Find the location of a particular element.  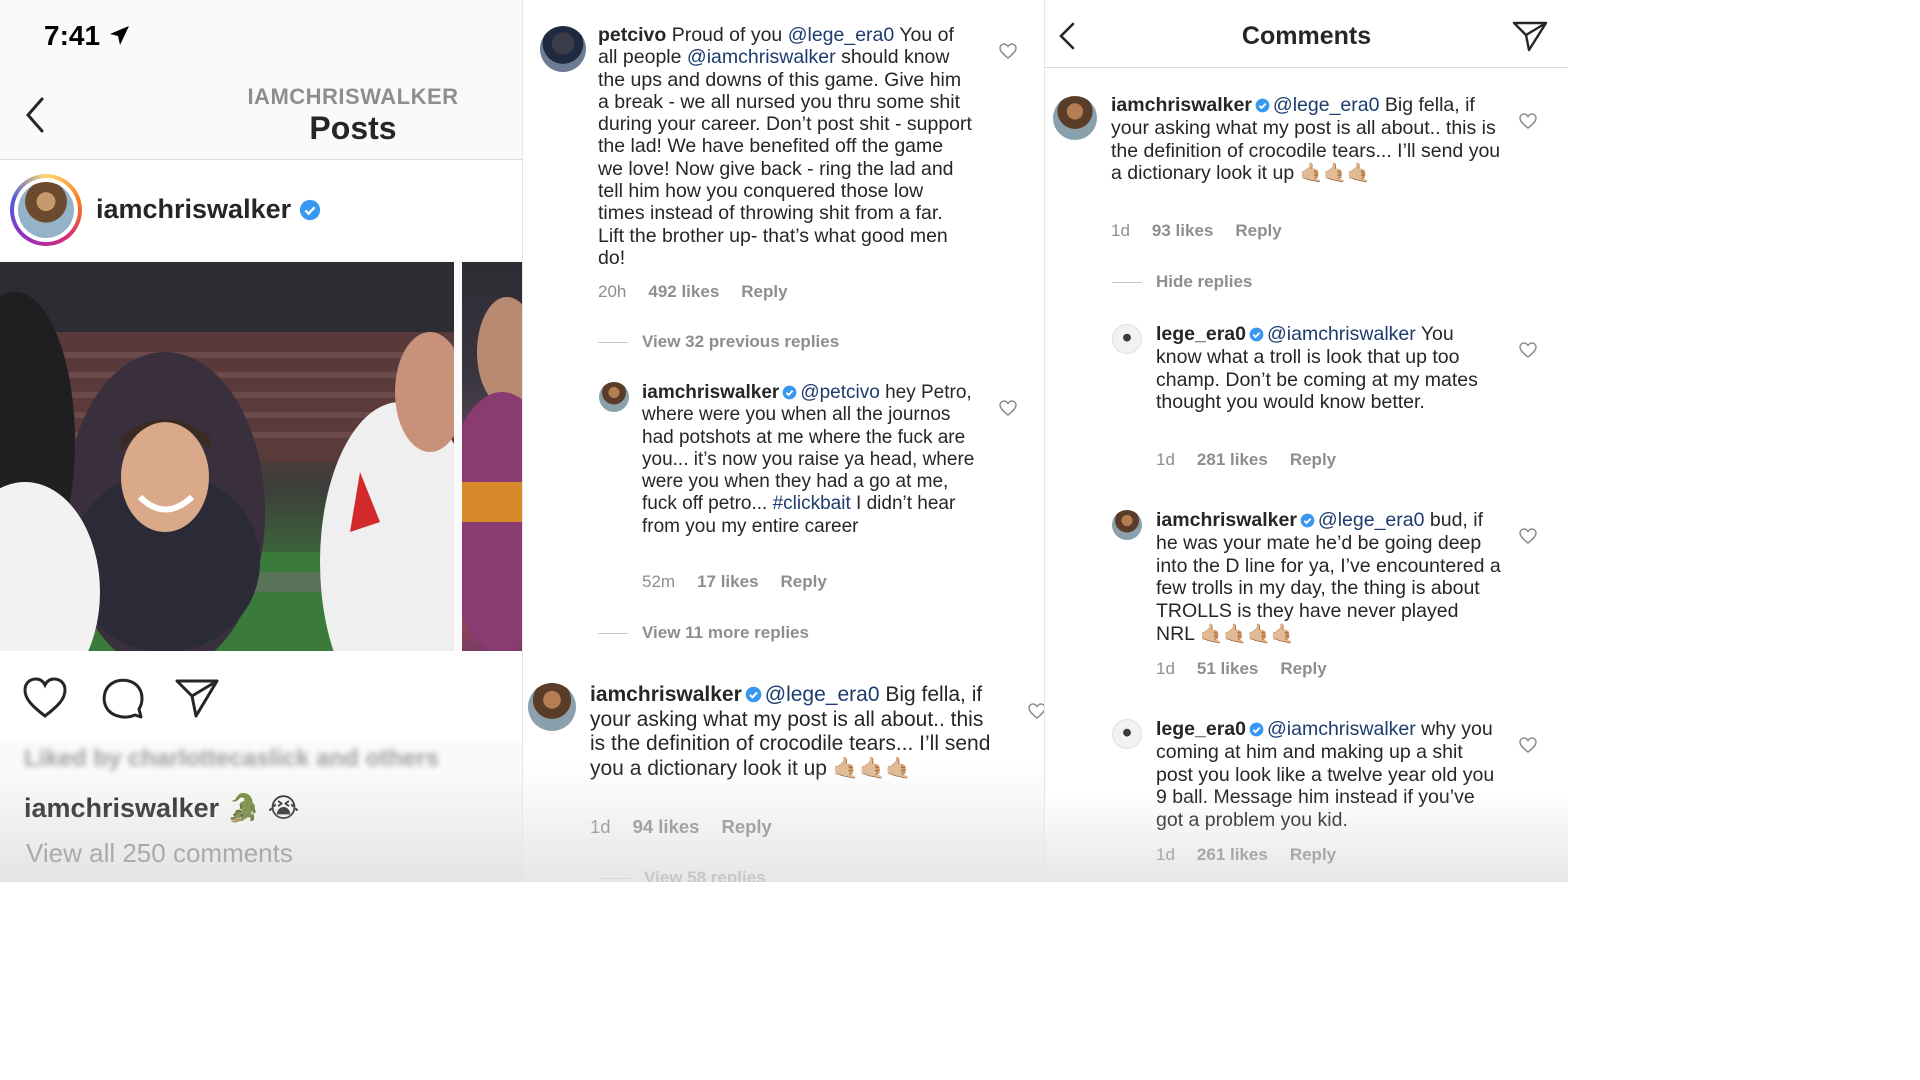

comment-meta: 52m 17 likes Reply is located at coordinates (745, 582).